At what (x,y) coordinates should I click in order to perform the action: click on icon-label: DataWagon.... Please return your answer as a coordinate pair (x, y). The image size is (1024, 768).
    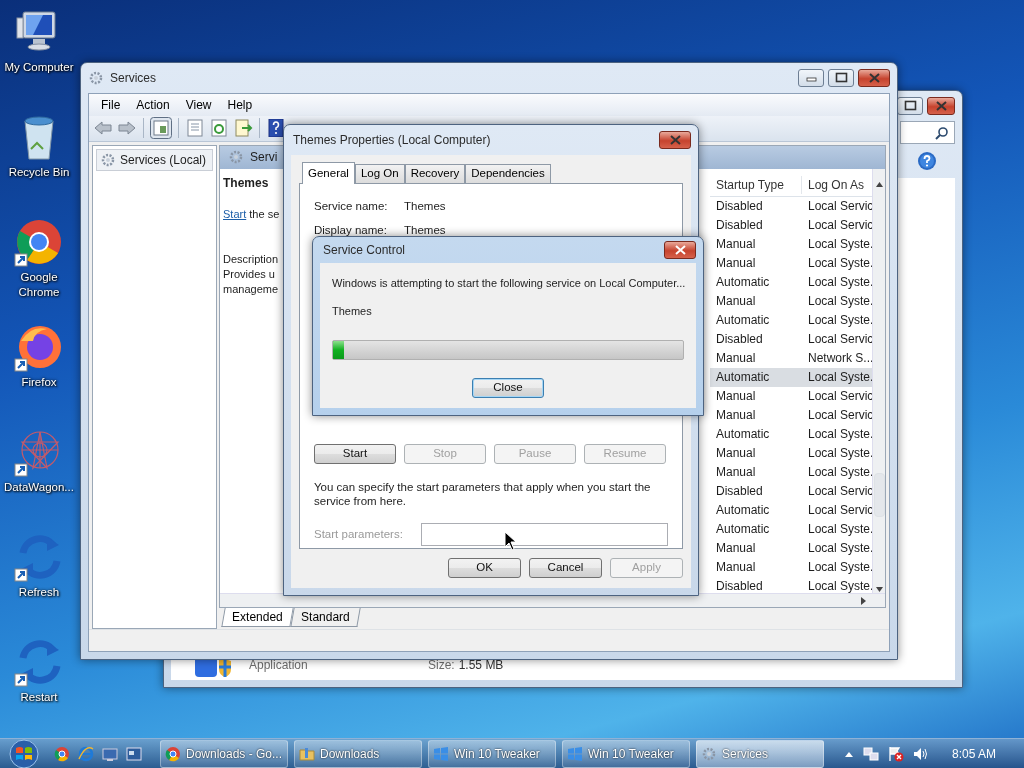
    Looking at the image, I should click on (39, 487).